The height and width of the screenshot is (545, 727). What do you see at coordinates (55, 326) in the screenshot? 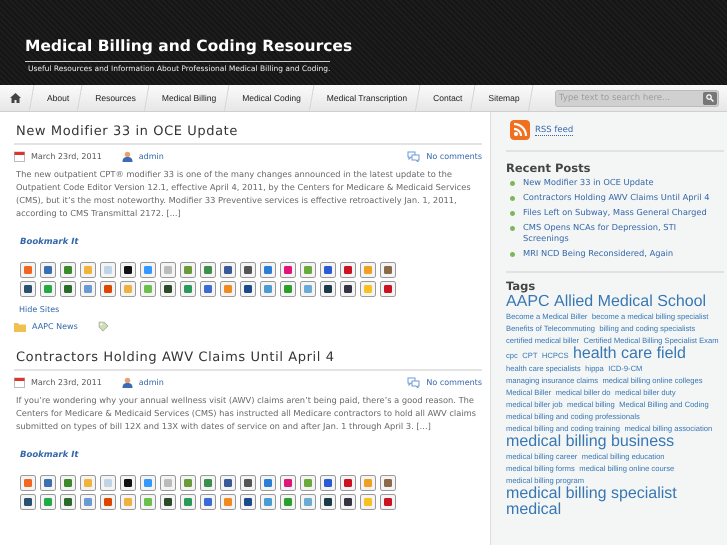
I see `category-link: AAPC News` at bounding box center [55, 326].